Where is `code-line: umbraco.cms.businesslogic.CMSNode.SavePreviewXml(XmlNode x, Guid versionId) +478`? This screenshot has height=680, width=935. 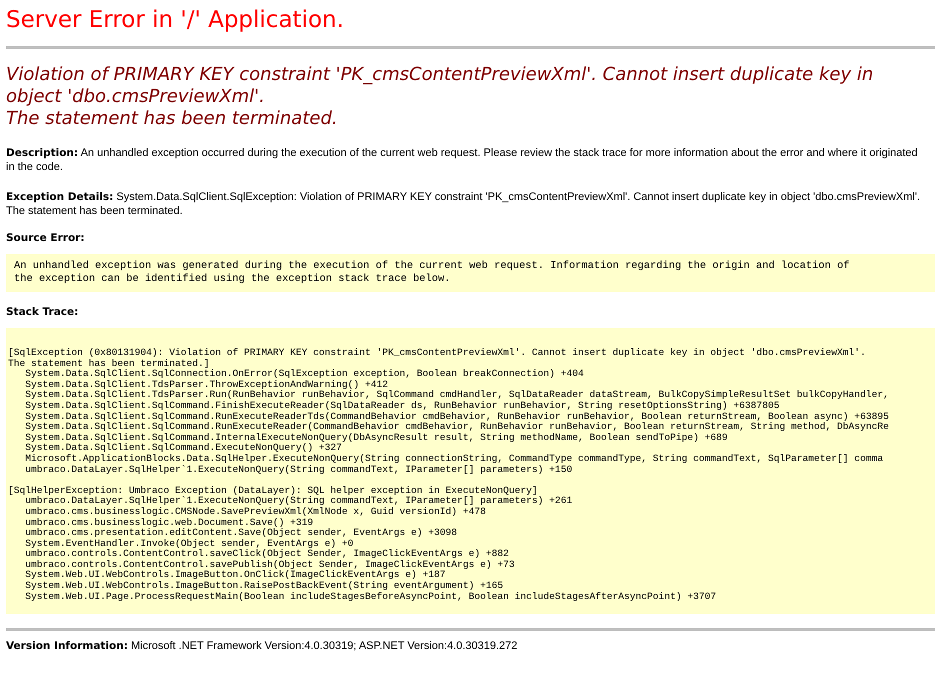 code-line: umbraco.cms.businesslogic.CMSNode.SavePreviewXml(XmlNode x, Guid versionId) +478 is located at coordinates (255, 512).